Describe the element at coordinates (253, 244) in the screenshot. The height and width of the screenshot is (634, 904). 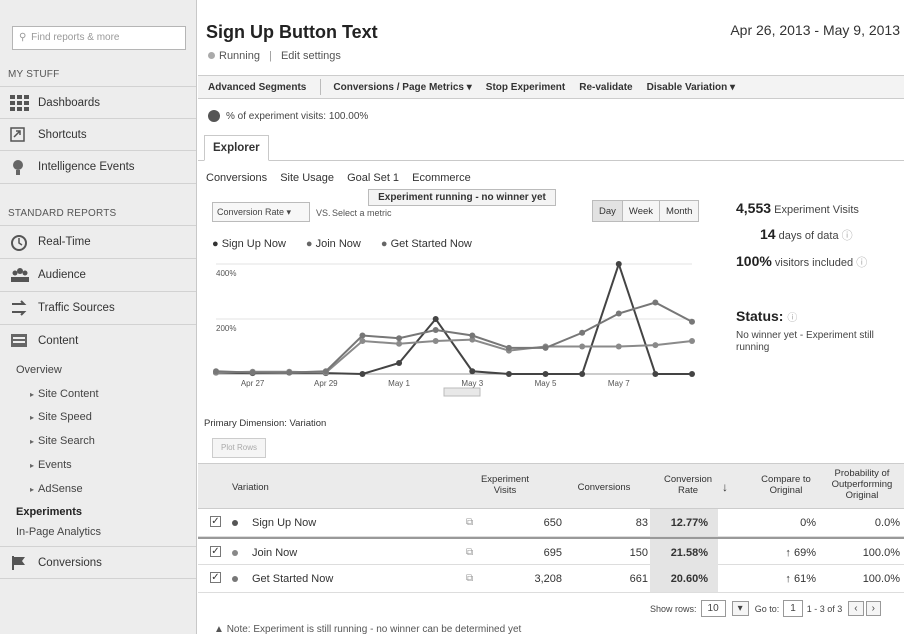
I see `legend-label: Sign Up Now` at that location.